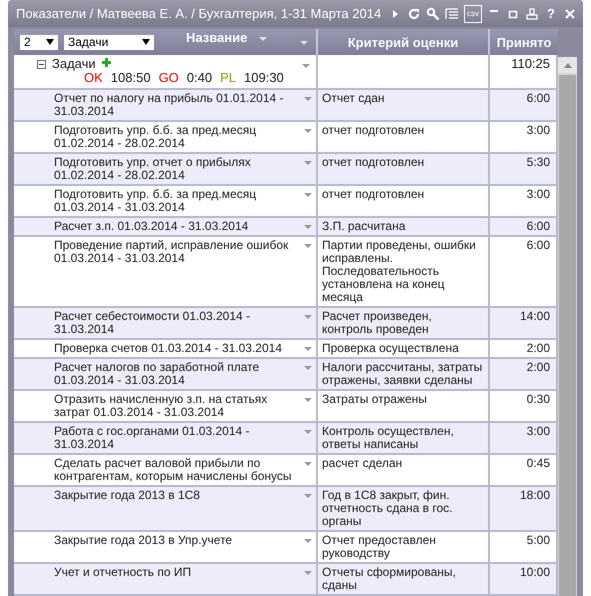 This screenshot has height=596, width=591. Describe the element at coordinates (123, 573) in the screenshot. I see `task-name: Учет и отчетность по ИП` at that location.